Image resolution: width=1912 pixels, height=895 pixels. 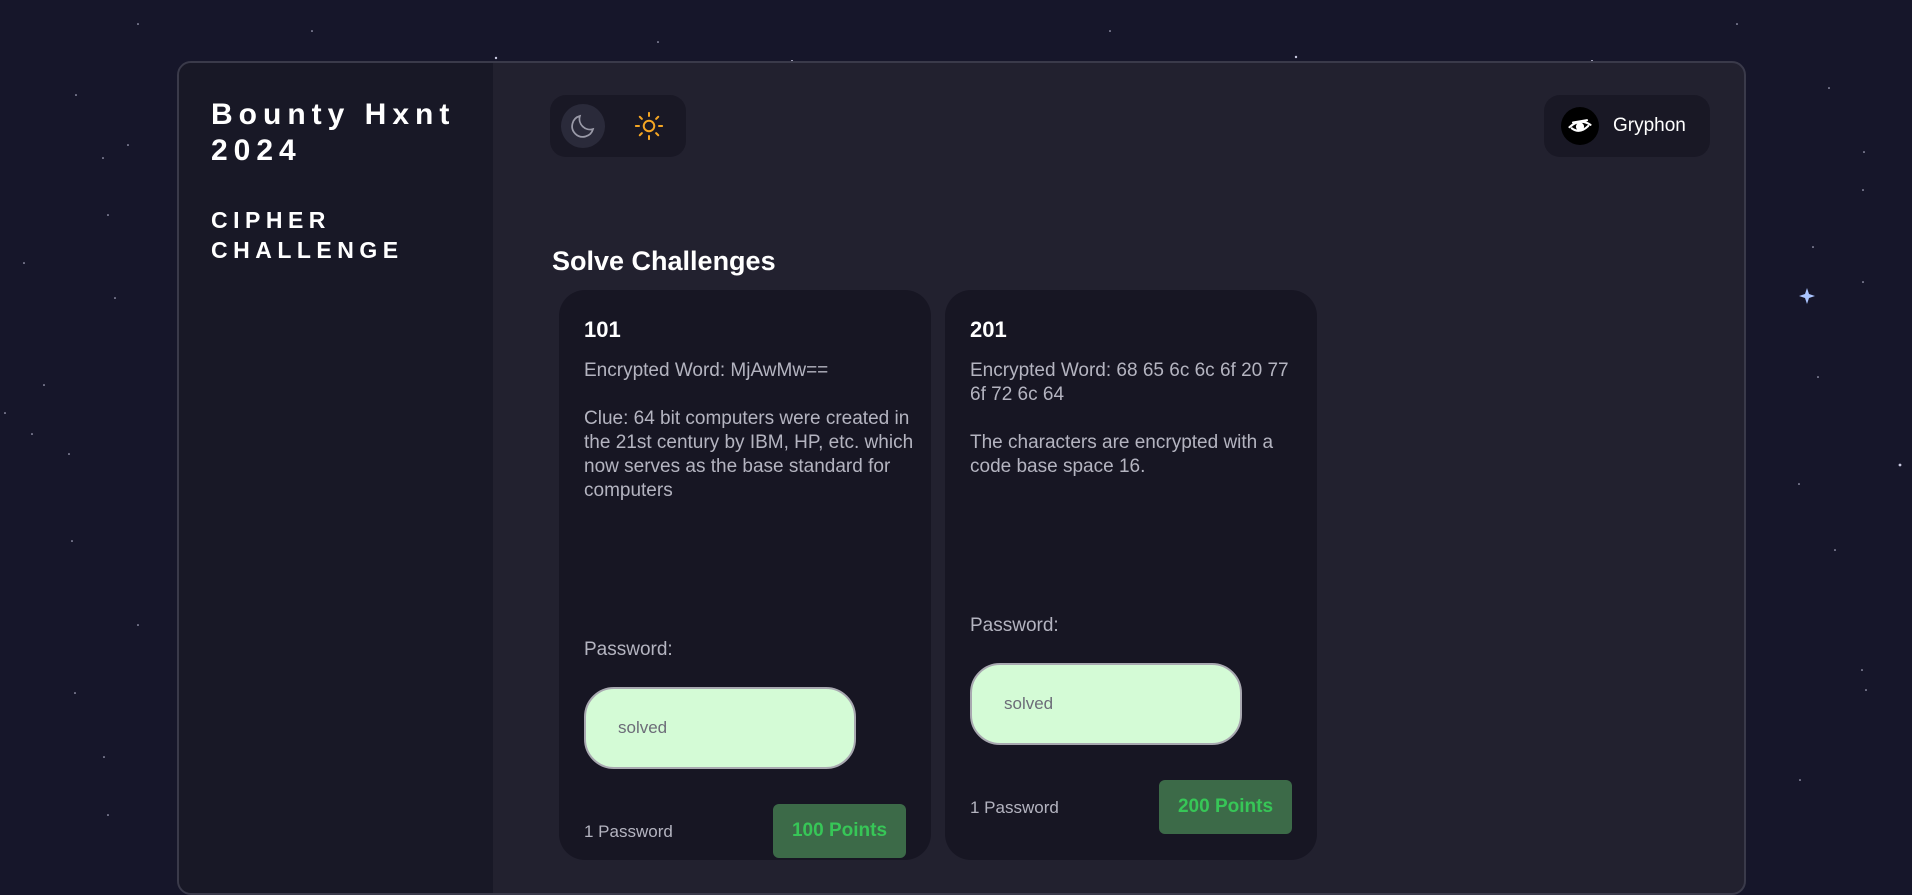 I want to click on light-mode-button, so click(x=649, y=126).